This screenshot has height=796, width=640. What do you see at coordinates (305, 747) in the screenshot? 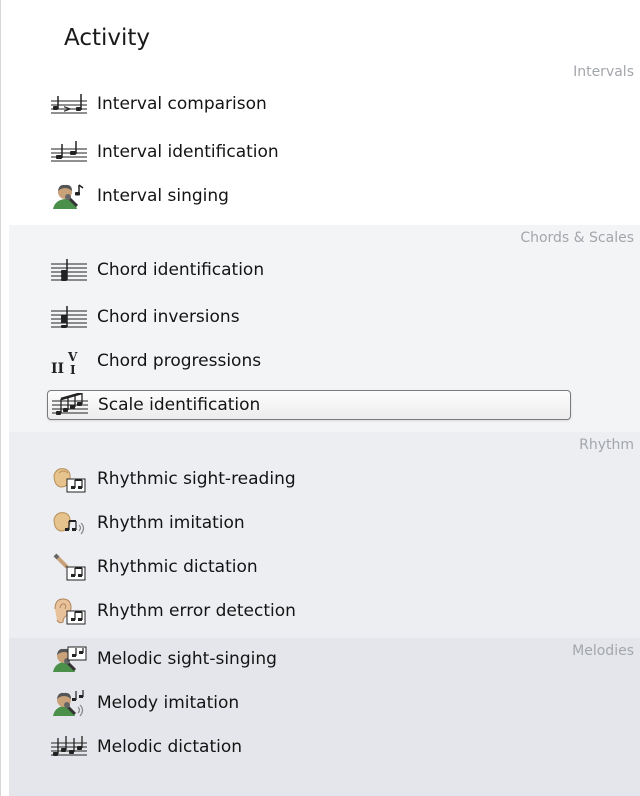
I see `activity-item-melodic-dictation: Melodic dictation` at bounding box center [305, 747].